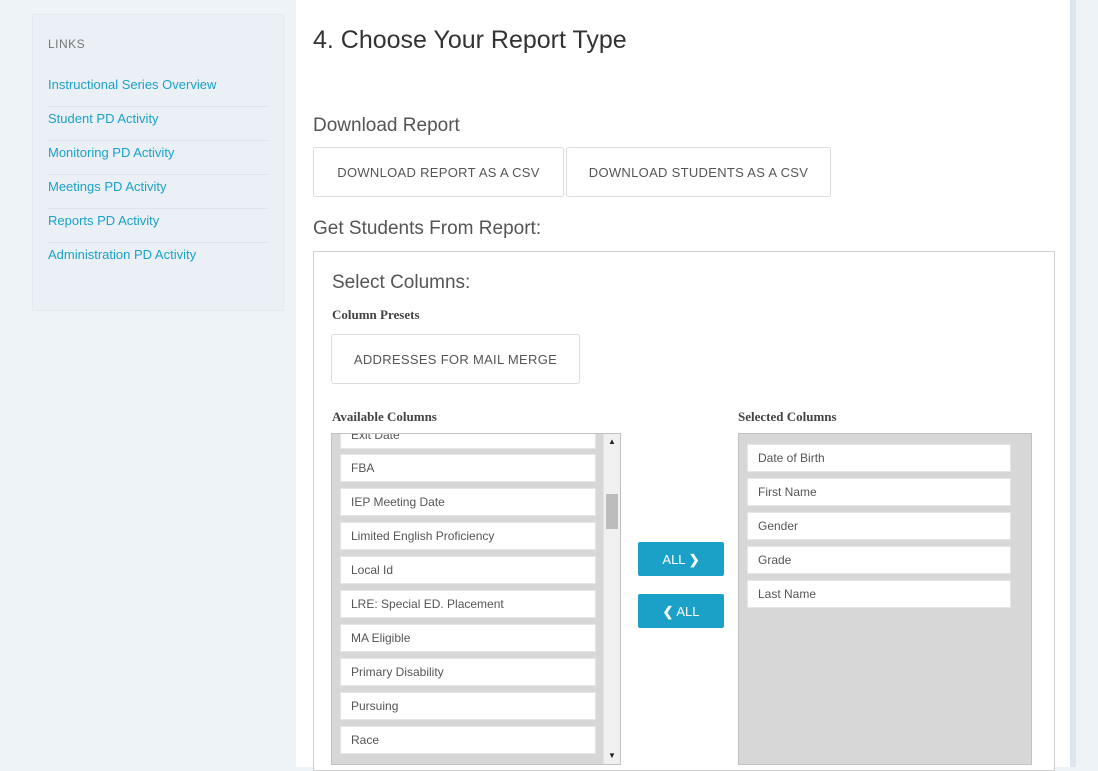 This screenshot has height=771, width=1098. I want to click on available-column-item: Exit Date, so click(468, 441).